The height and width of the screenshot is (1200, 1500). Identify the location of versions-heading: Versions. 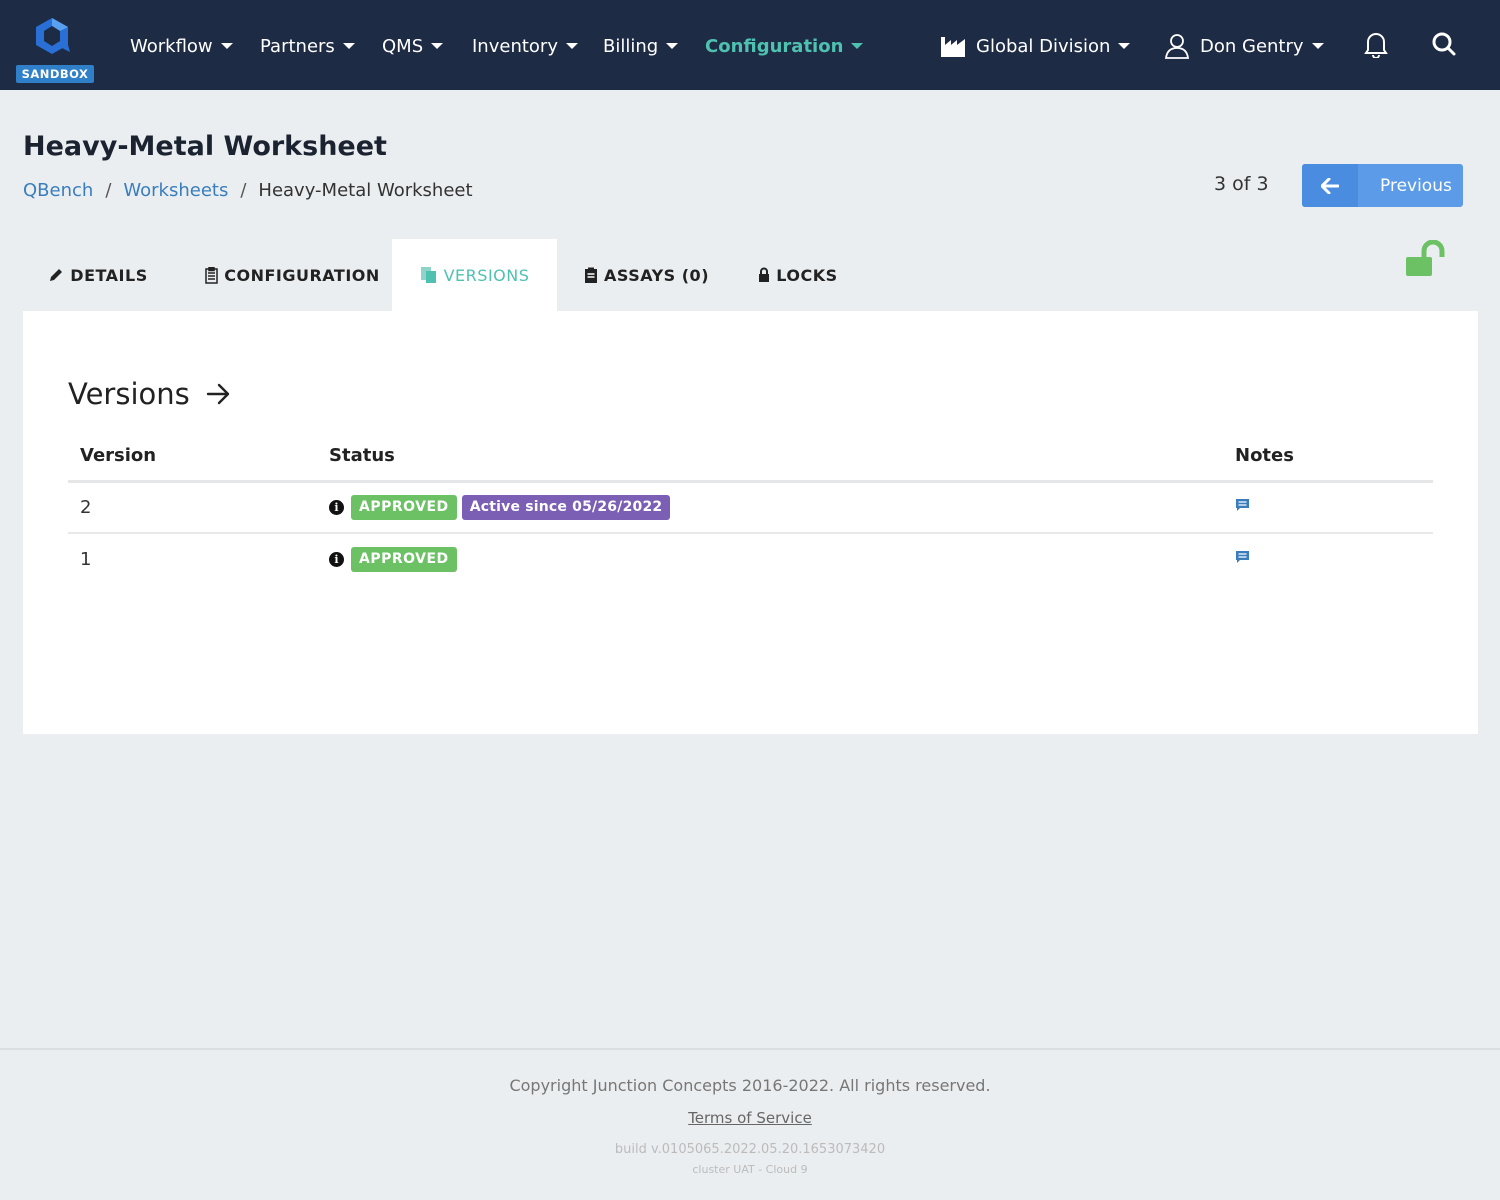
(149, 394).